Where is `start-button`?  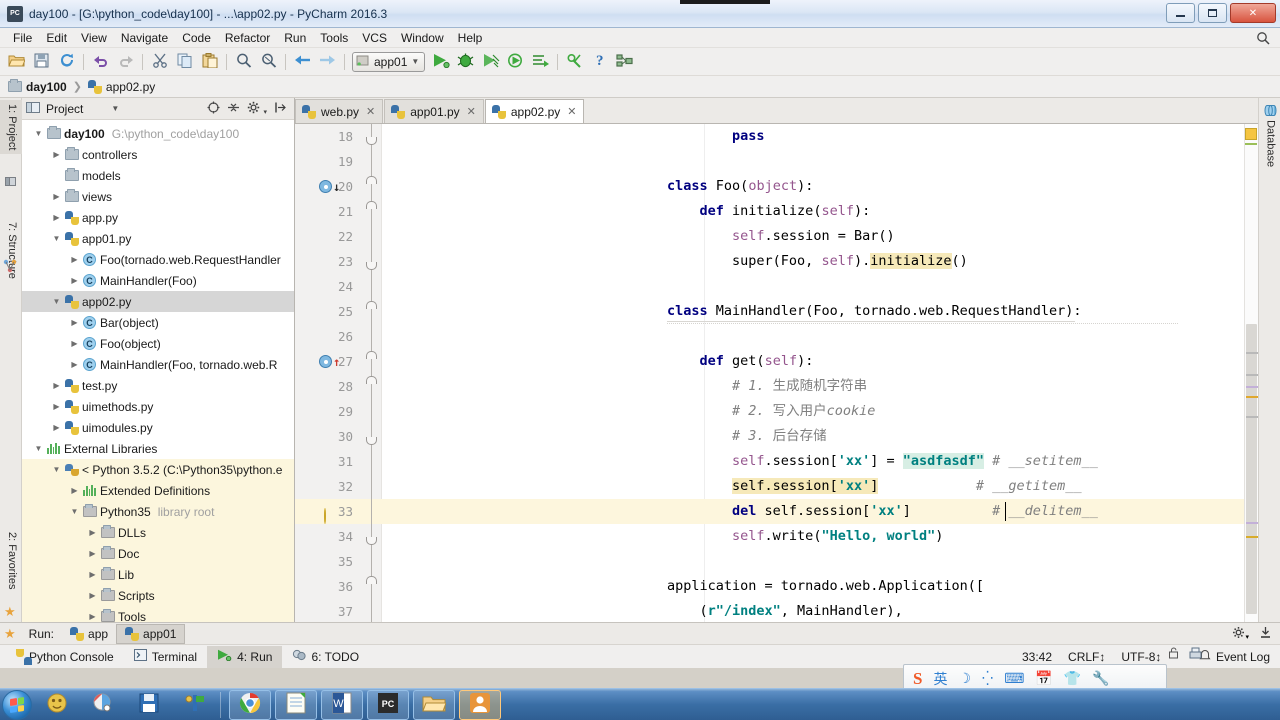
start-button is located at coordinates (17, 704).